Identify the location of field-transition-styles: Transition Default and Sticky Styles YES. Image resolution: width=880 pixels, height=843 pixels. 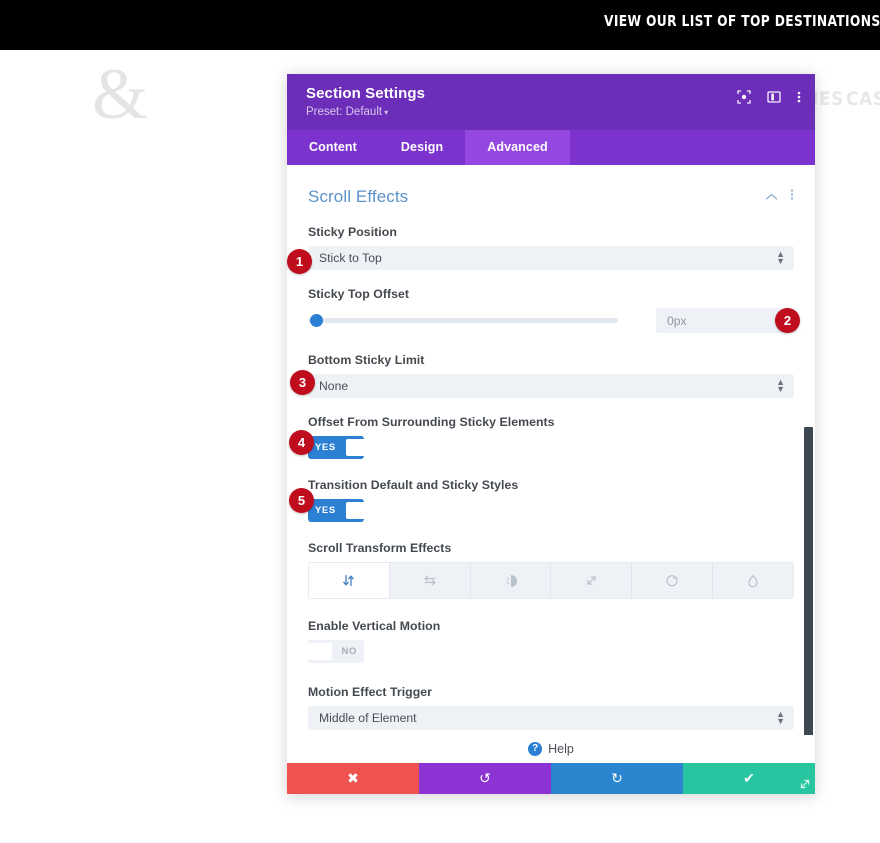
(551, 500).